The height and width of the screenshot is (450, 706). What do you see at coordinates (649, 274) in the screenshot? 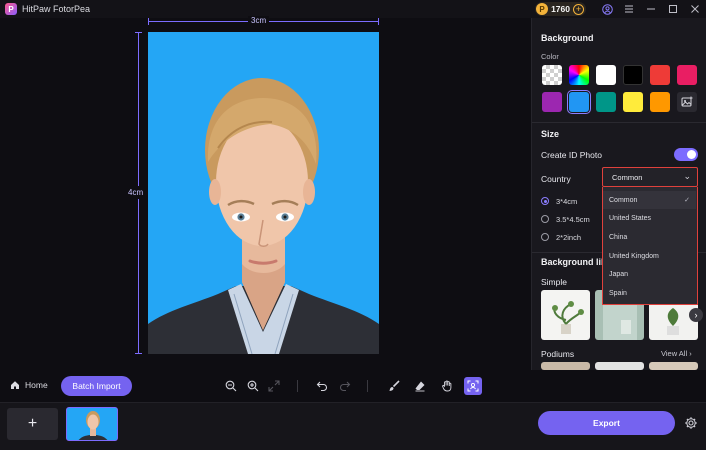
I see `dropdown-item-japan: Japan` at bounding box center [649, 274].